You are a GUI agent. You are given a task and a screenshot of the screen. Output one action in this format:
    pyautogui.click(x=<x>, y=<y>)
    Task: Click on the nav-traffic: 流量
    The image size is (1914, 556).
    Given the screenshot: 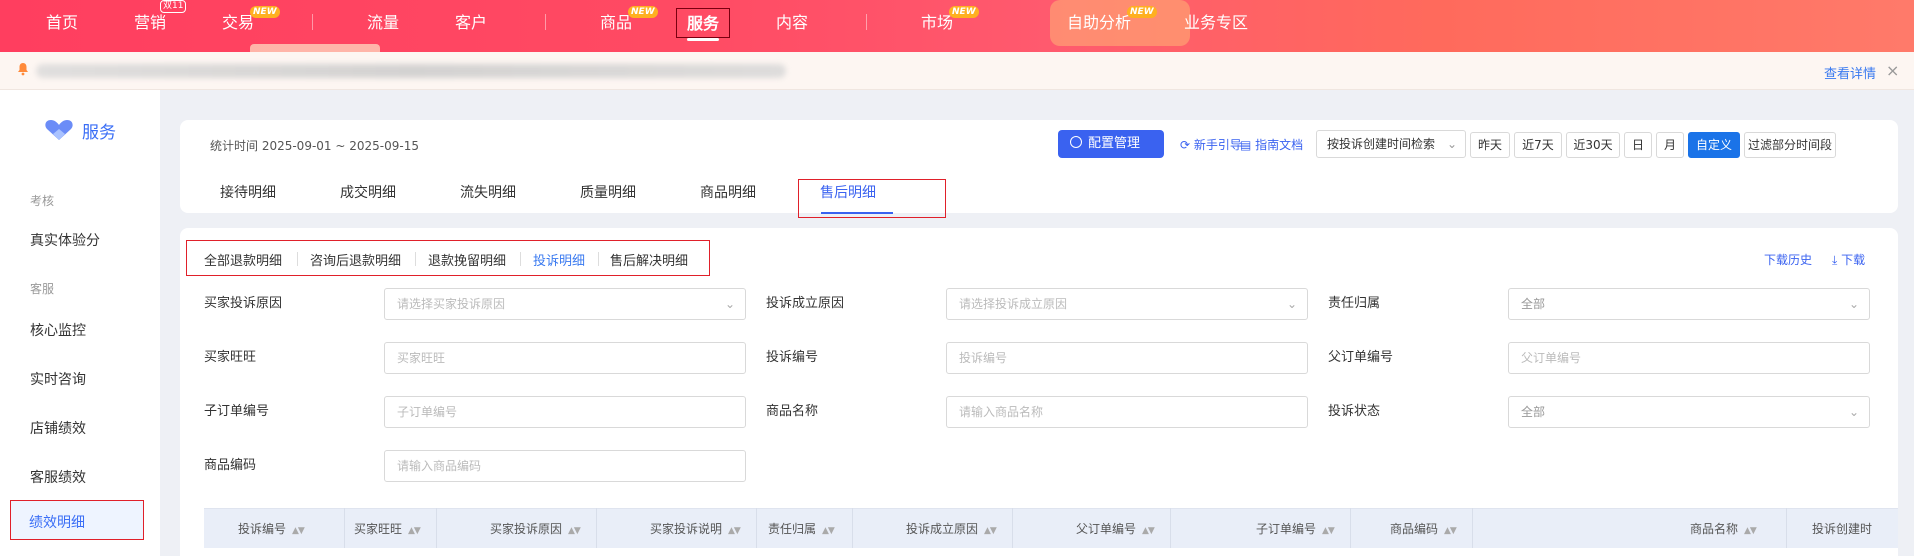 What is the action you would take?
    pyautogui.click(x=383, y=23)
    